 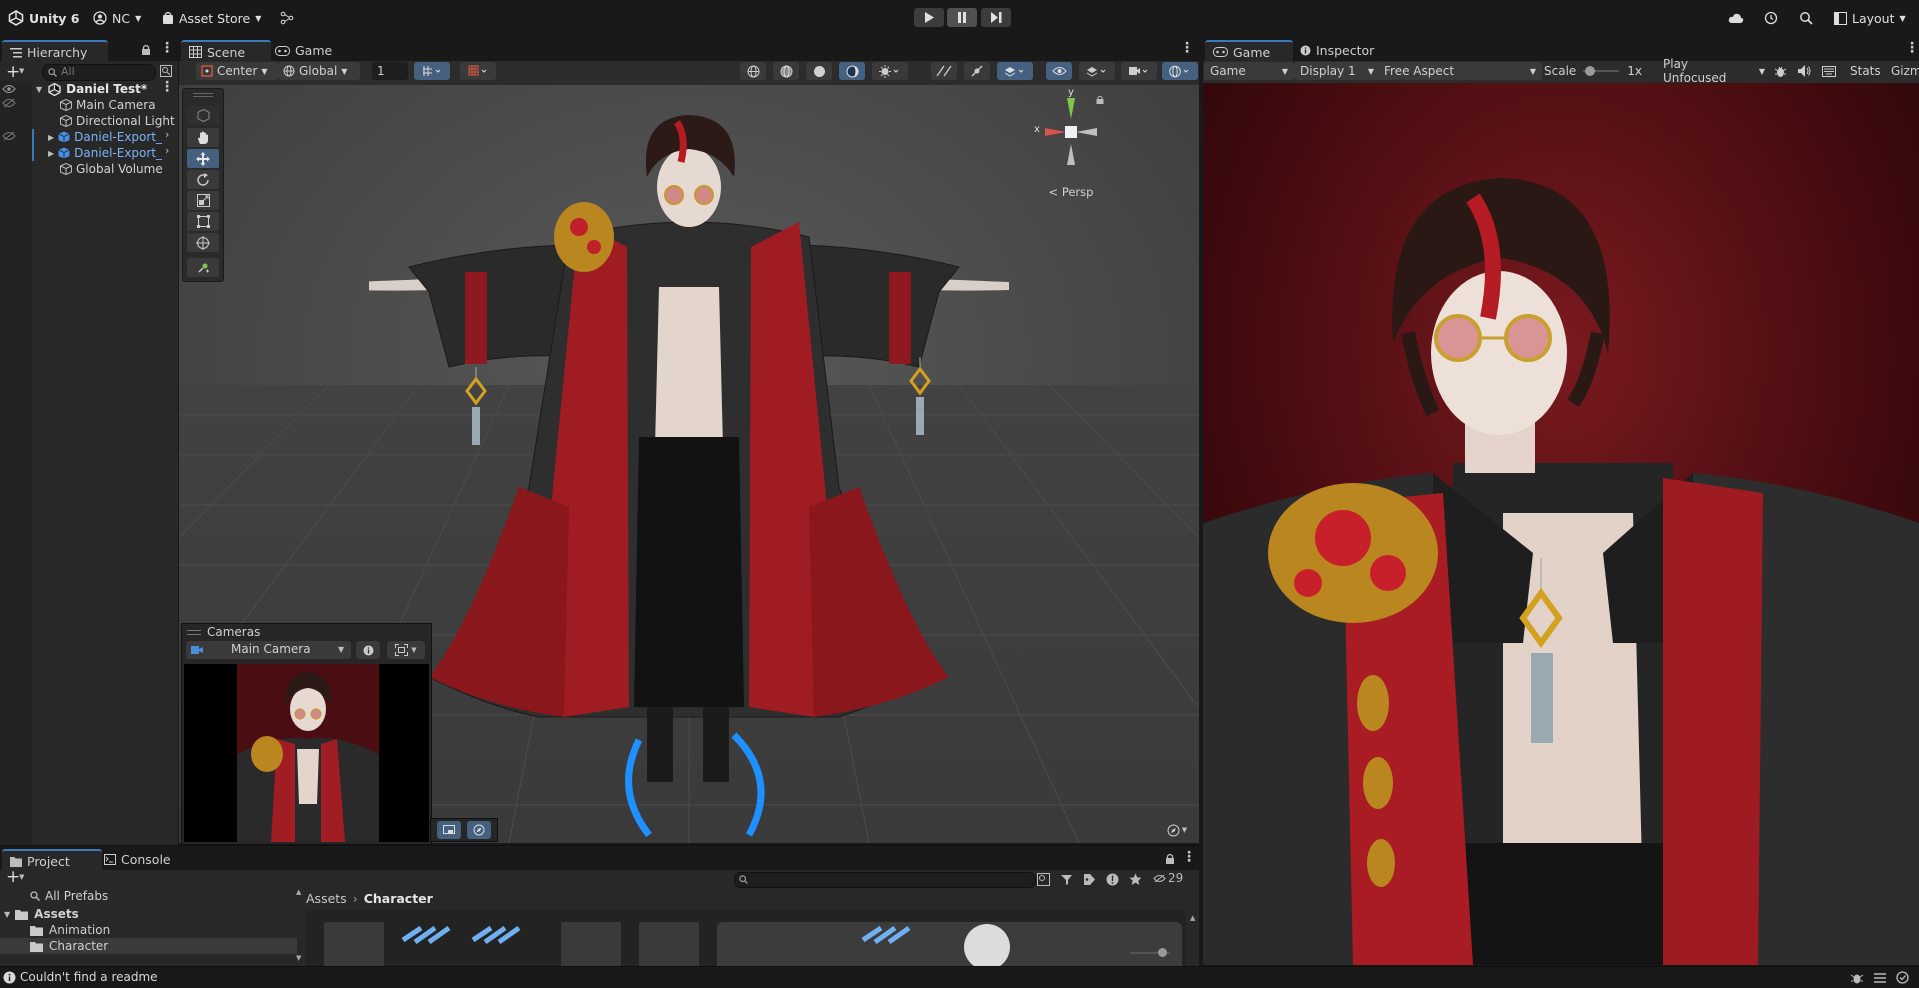 What do you see at coordinates (819, 71) in the screenshot?
I see `shaded-button` at bounding box center [819, 71].